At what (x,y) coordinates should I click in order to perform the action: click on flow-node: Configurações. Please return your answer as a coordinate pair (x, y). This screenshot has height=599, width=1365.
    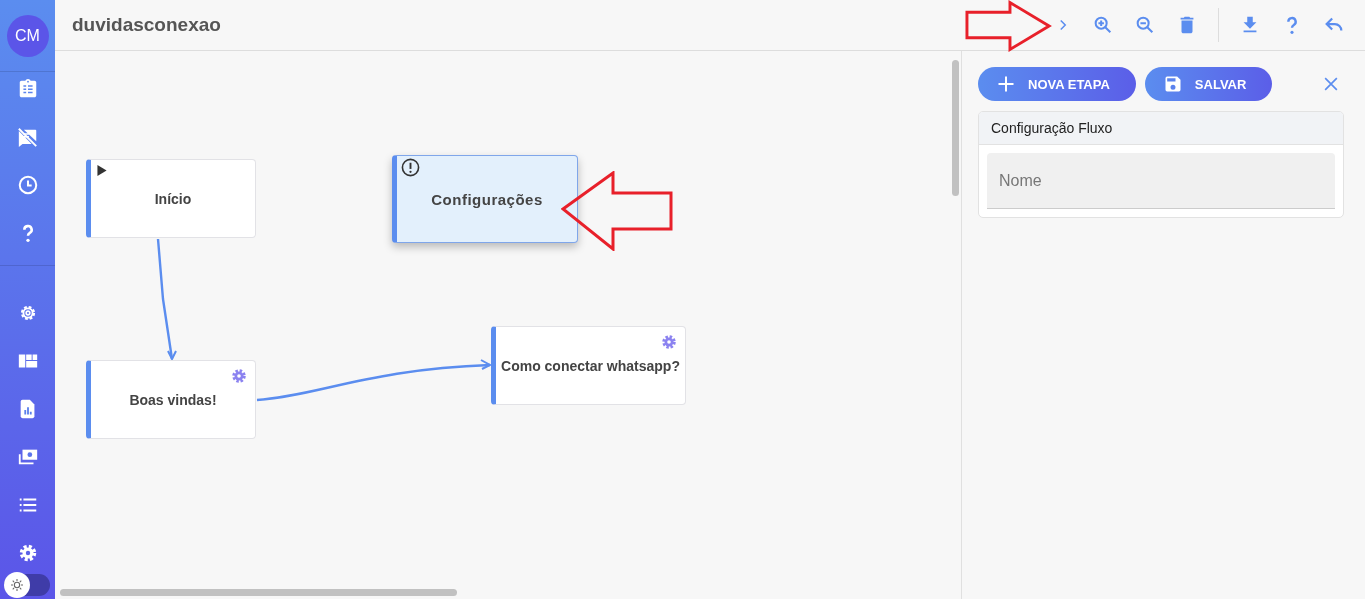
    Looking at the image, I should click on (485, 199).